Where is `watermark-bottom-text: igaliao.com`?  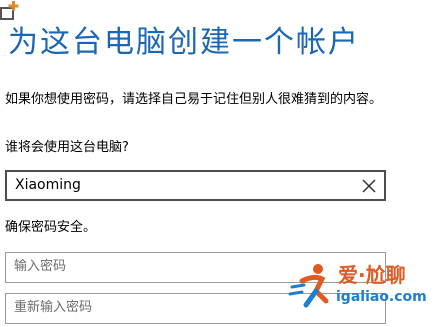
watermark-bottom-text: igaliao.com is located at coordinates (381, 297).